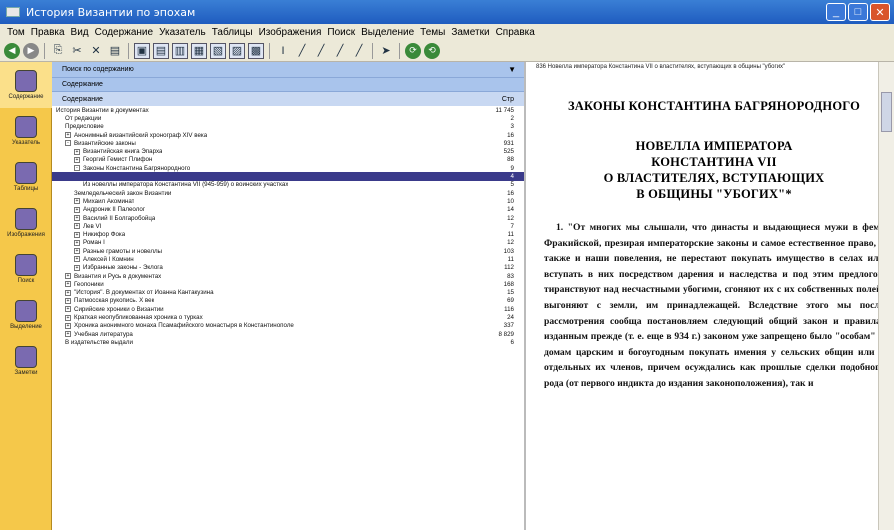 This screenshot has height=530, width=894. I want to click on text-cursor-icon: I, so click(283, 51).